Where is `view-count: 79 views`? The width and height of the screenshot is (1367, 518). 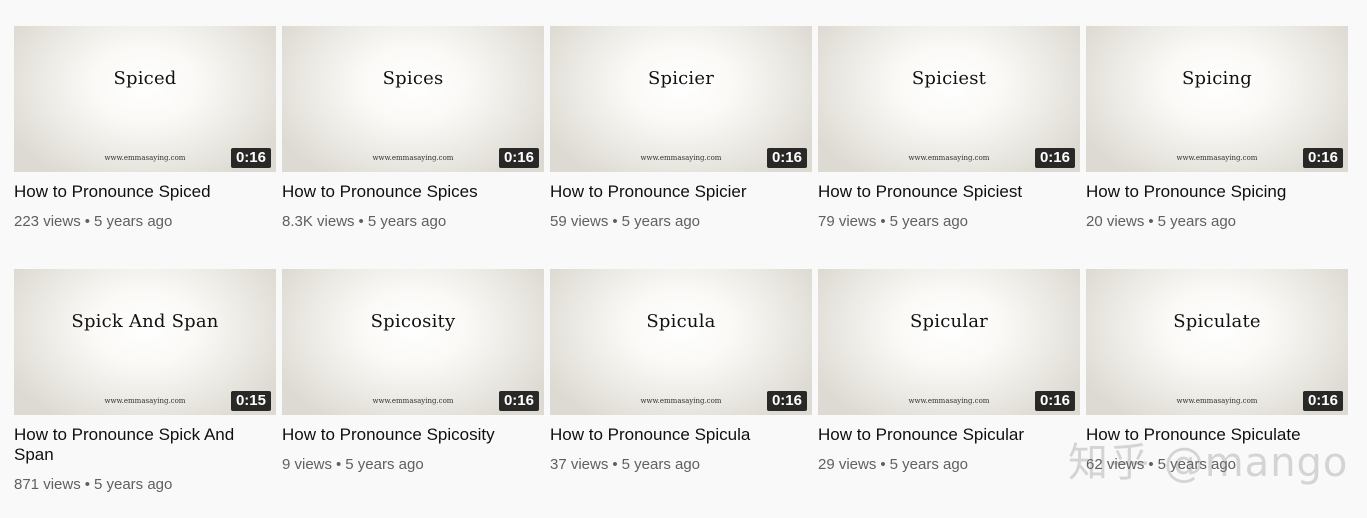 view-count: 79 views is located at coordinates (847, 221).